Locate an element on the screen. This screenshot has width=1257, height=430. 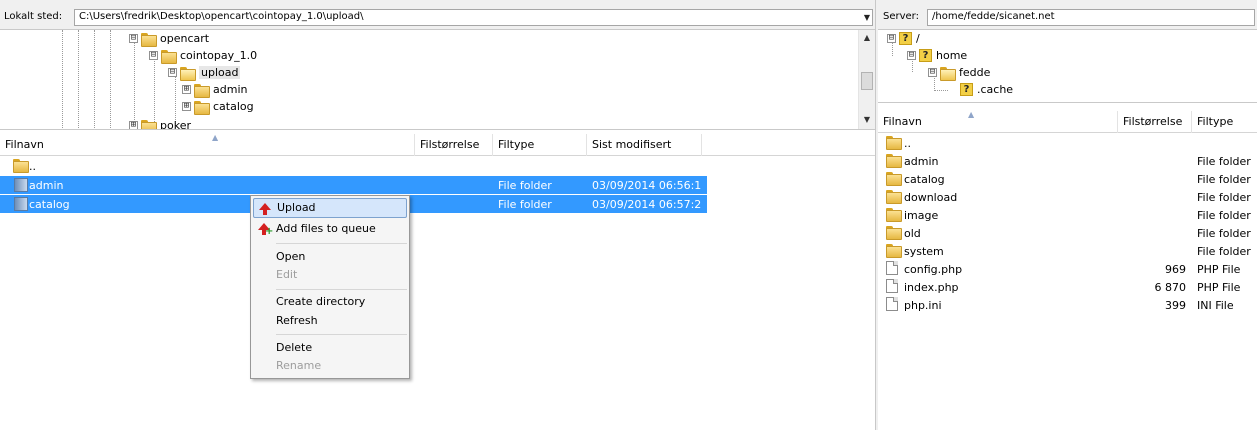
tree-item-cache: ? .cache is located at coordinates (986, 89).